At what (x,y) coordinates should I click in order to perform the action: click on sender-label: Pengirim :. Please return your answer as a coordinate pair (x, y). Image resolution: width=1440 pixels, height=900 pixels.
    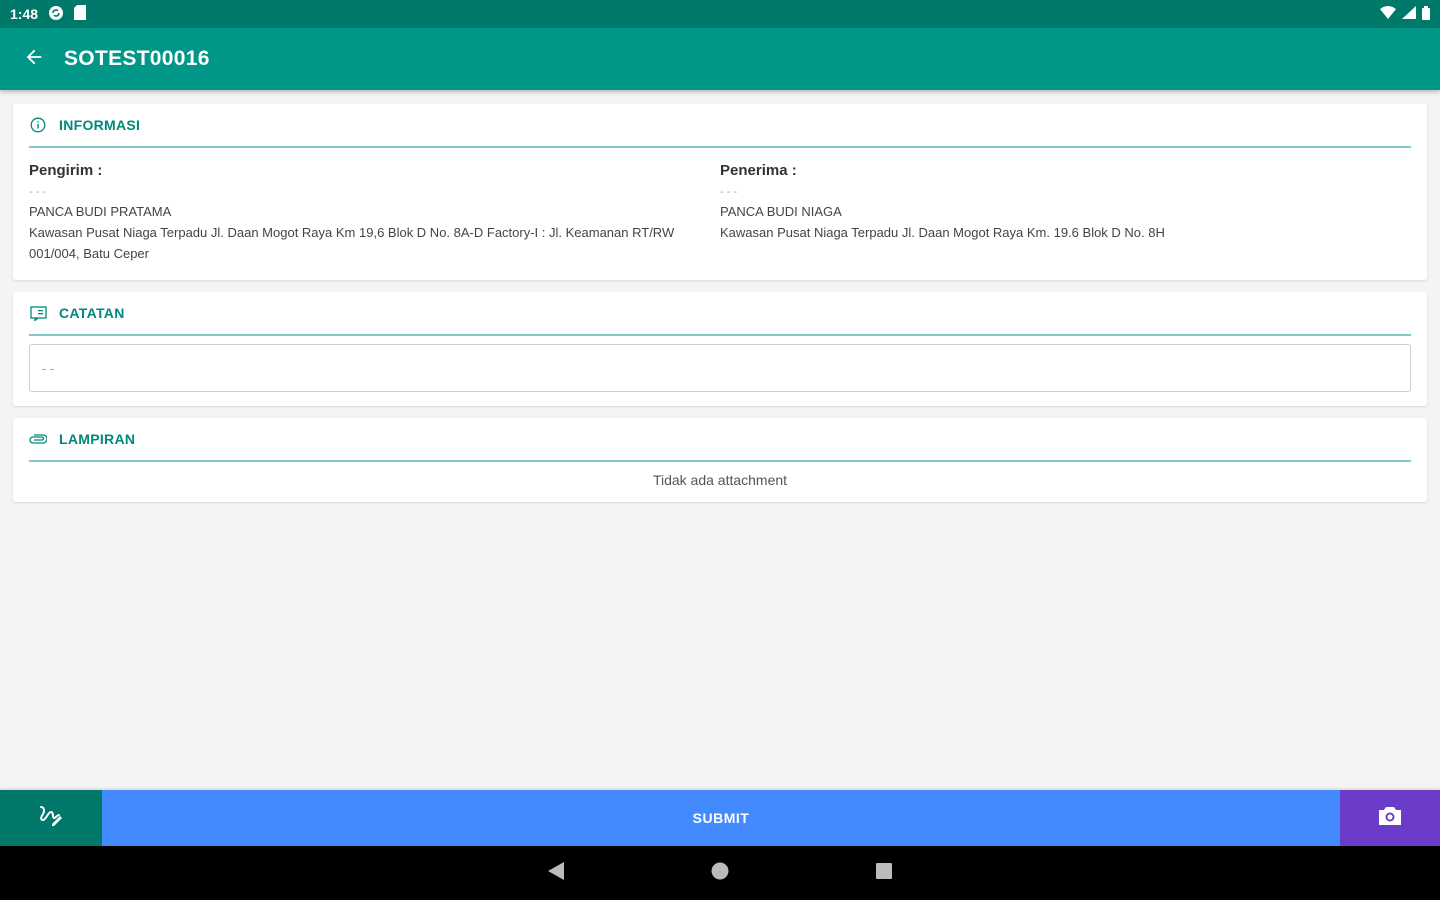
    Looking at the image, I should click on (66, 170).